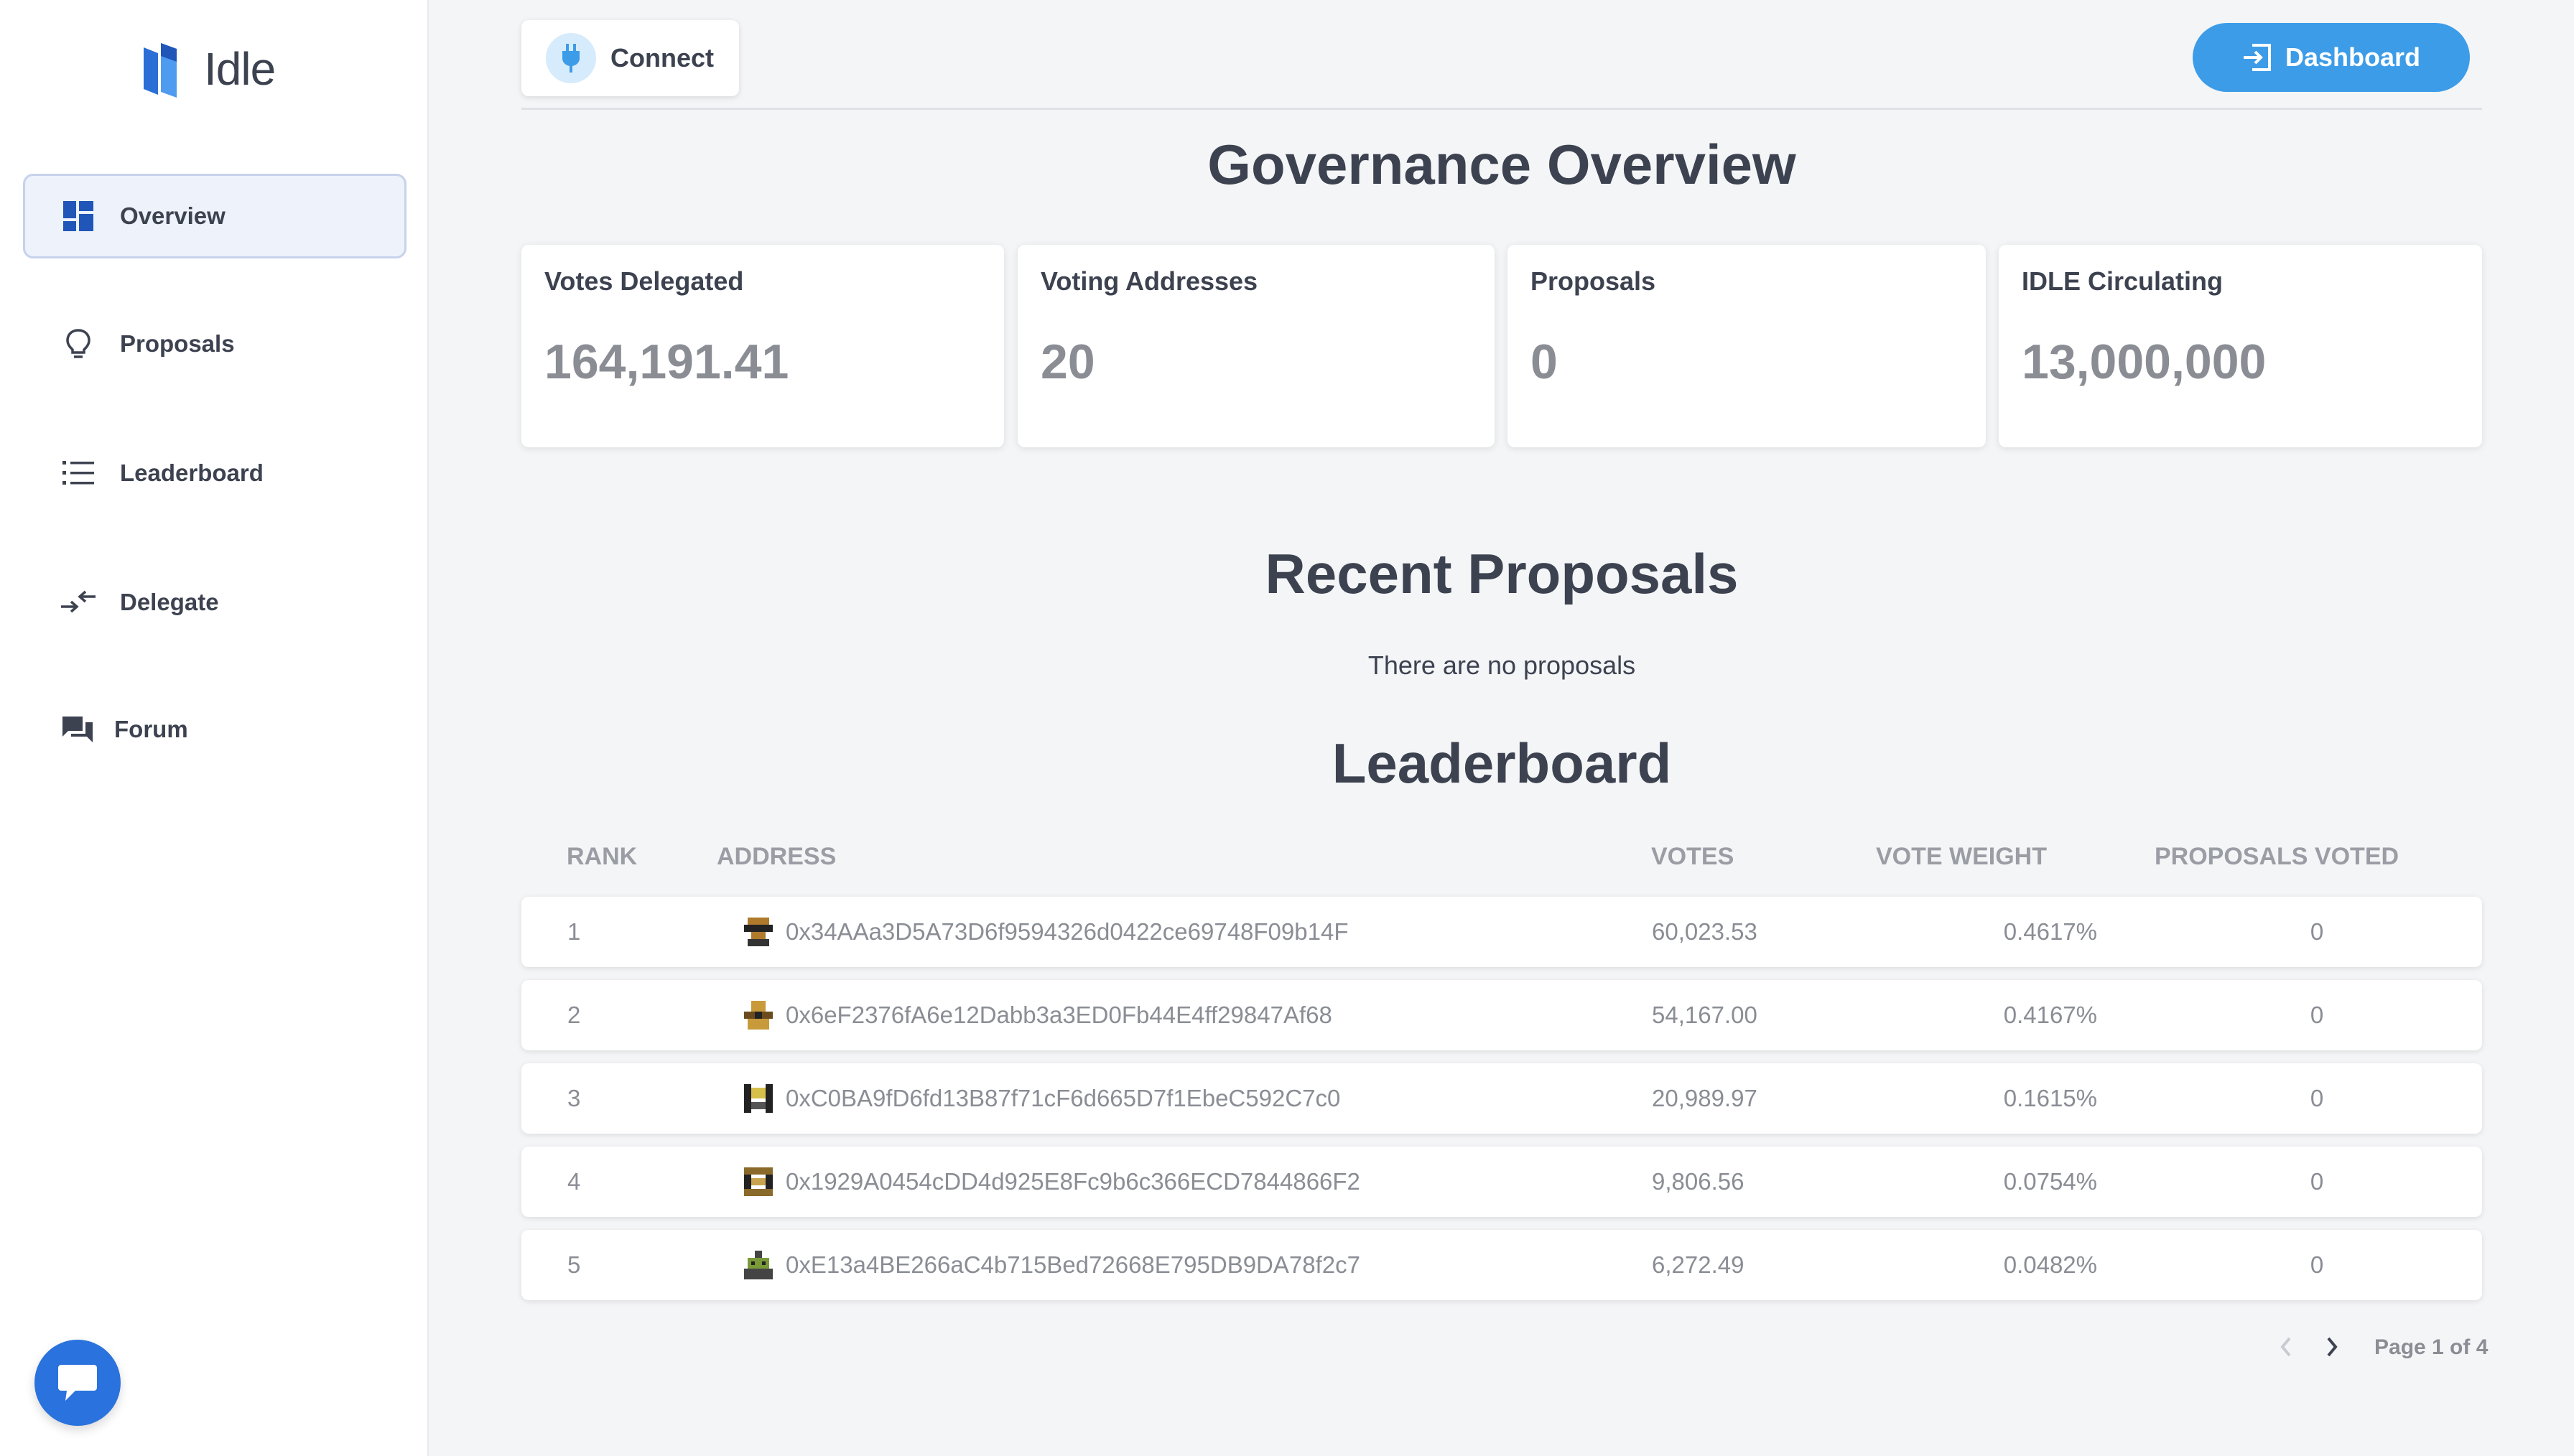 This screenshot has height=1456, width=2574. Describe the element at coordinates (571, 58) in the screenshot. I see `plug-icon` at that location.